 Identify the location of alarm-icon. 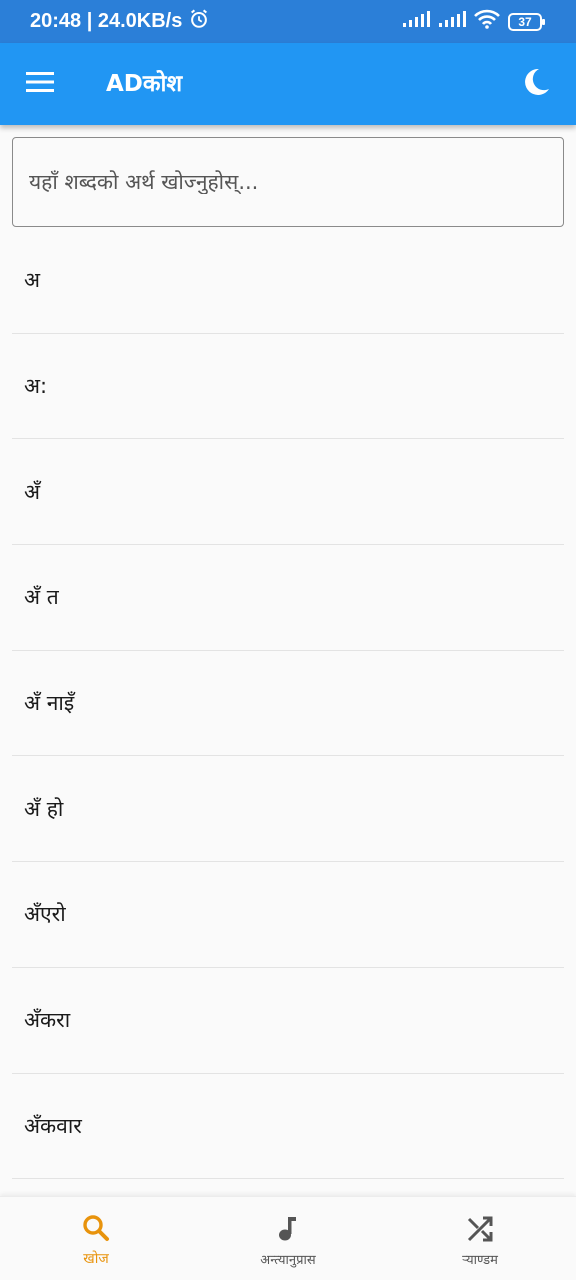
(199, 22).